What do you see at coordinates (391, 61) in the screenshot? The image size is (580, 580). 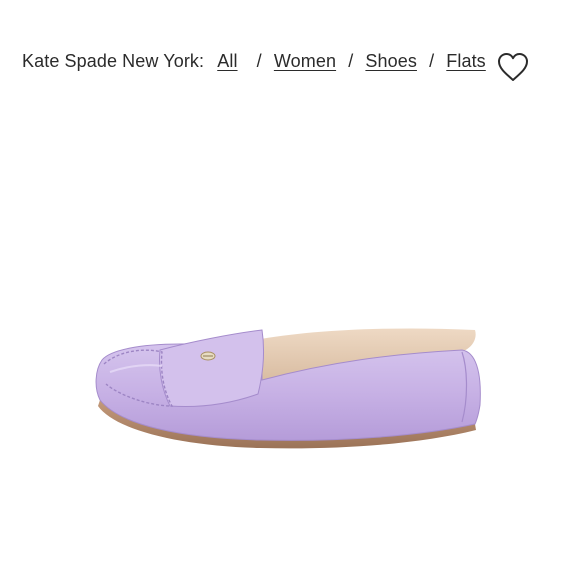 I see `breadcrumb-link-shoes: Shoes` at bounding box center [391, 61].